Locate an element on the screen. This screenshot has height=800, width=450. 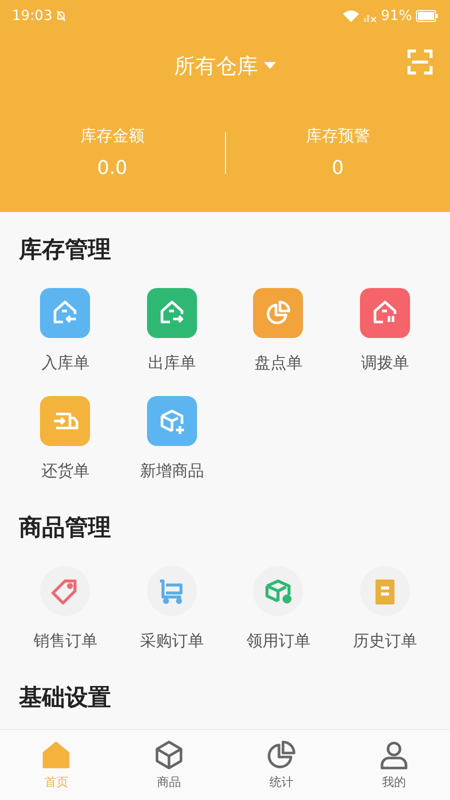
tab: 统计 is located at coordinates (281, 765).